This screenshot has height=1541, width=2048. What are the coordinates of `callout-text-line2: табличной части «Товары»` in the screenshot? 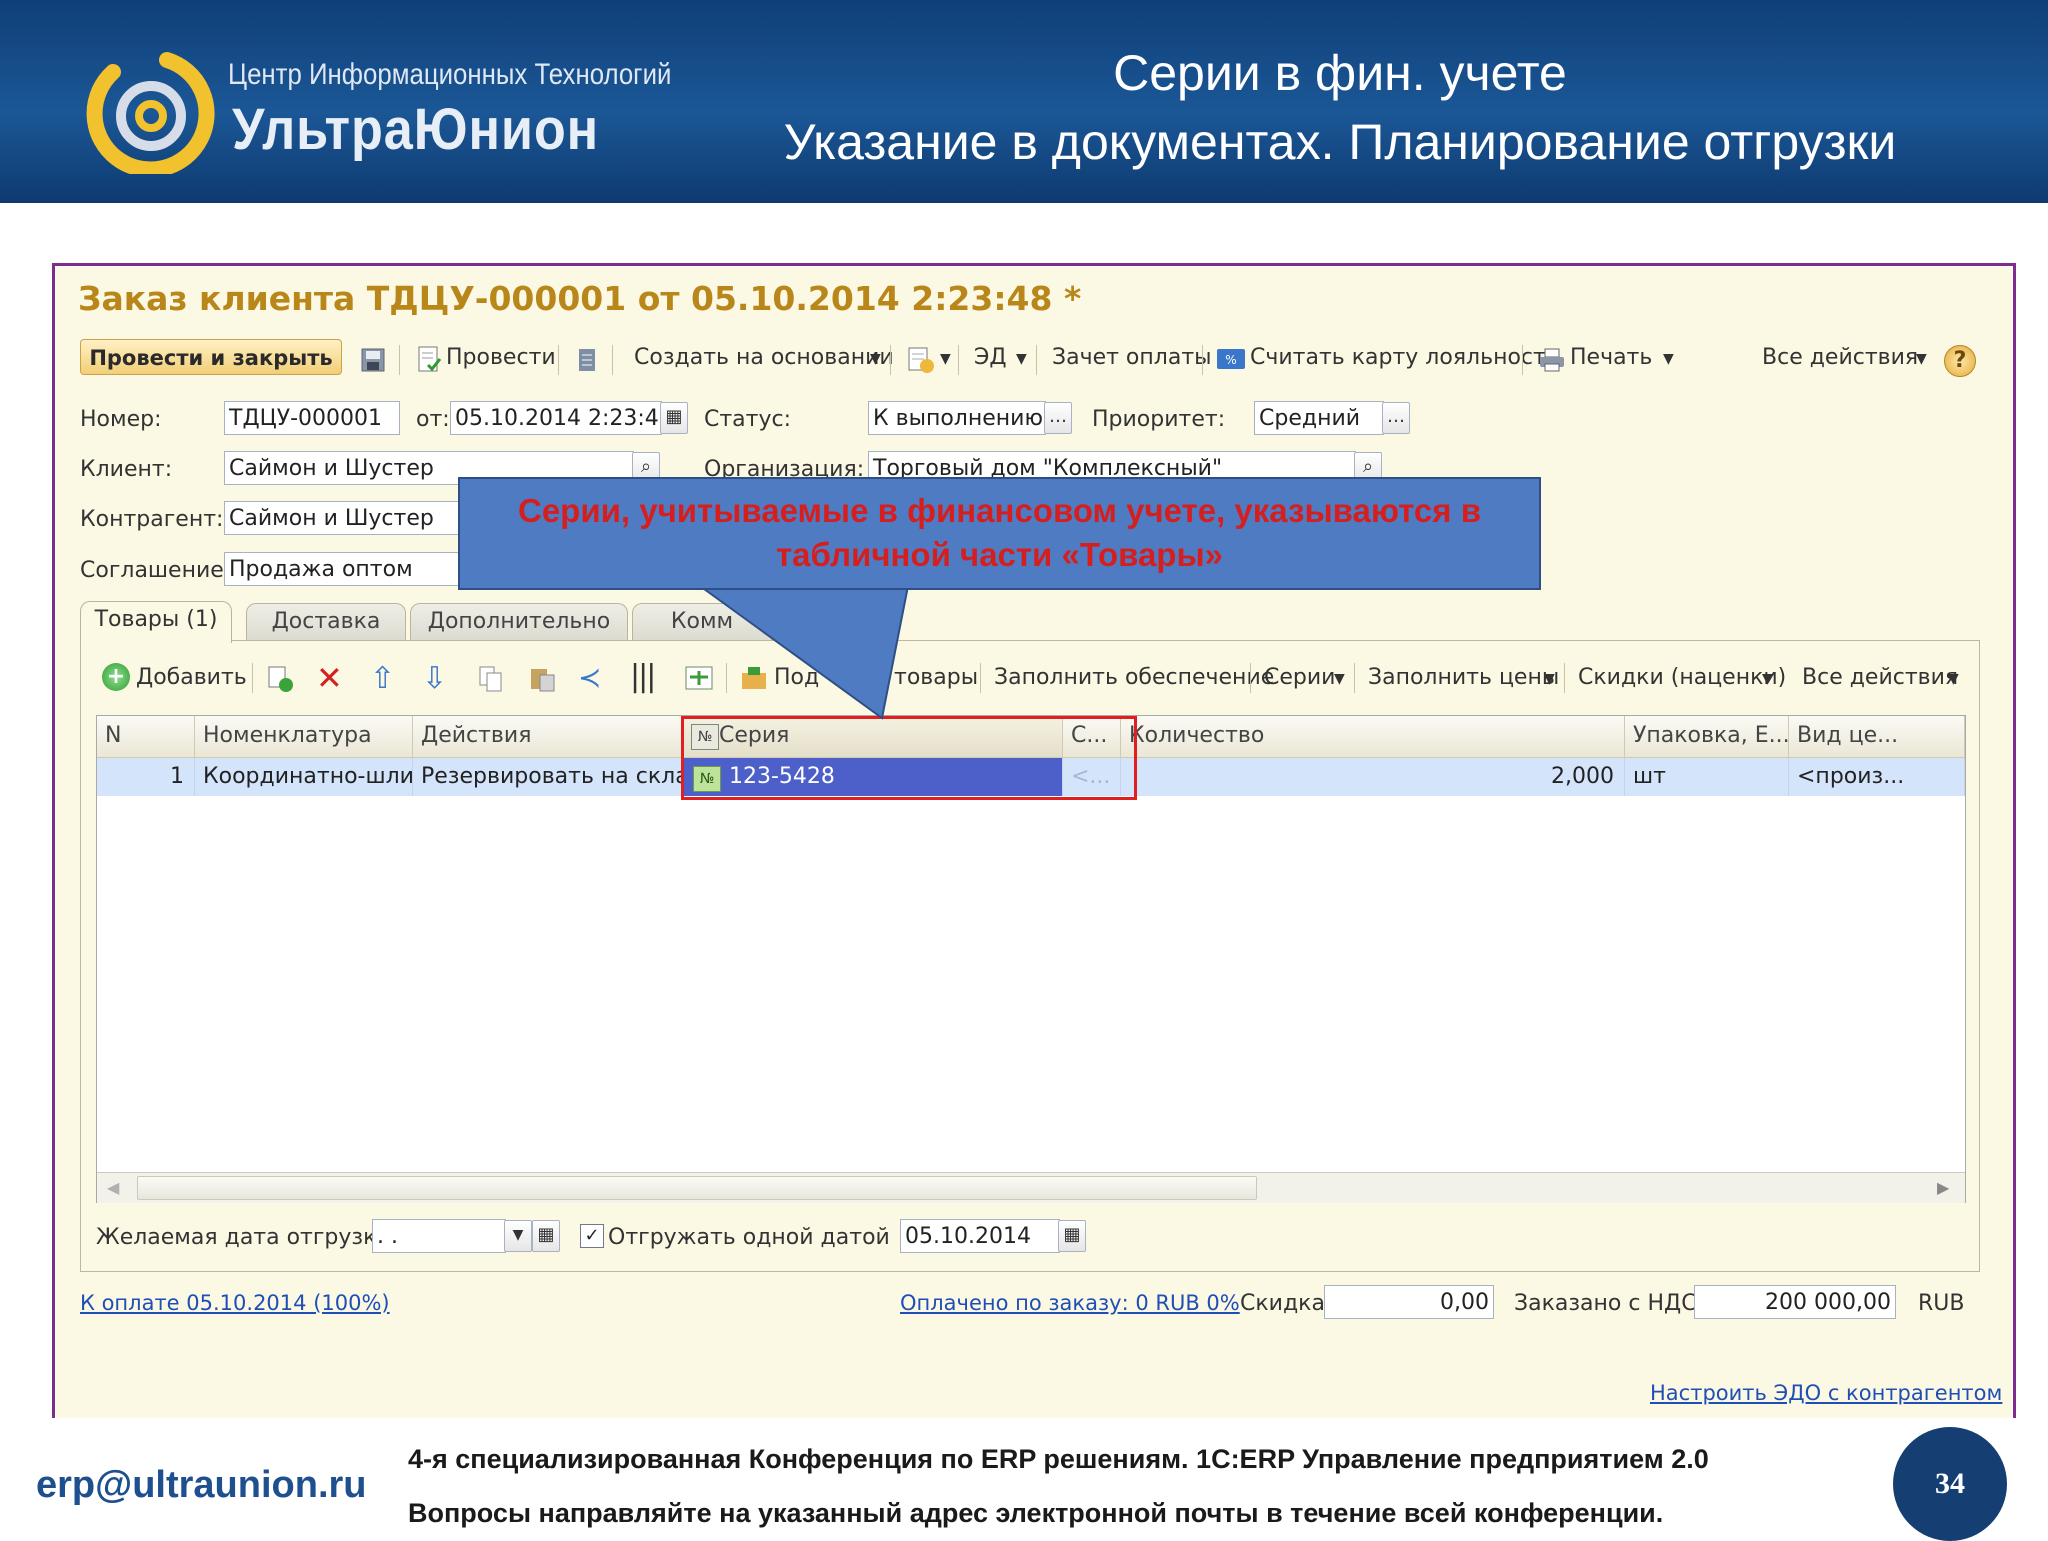 It's located at (999, 554).